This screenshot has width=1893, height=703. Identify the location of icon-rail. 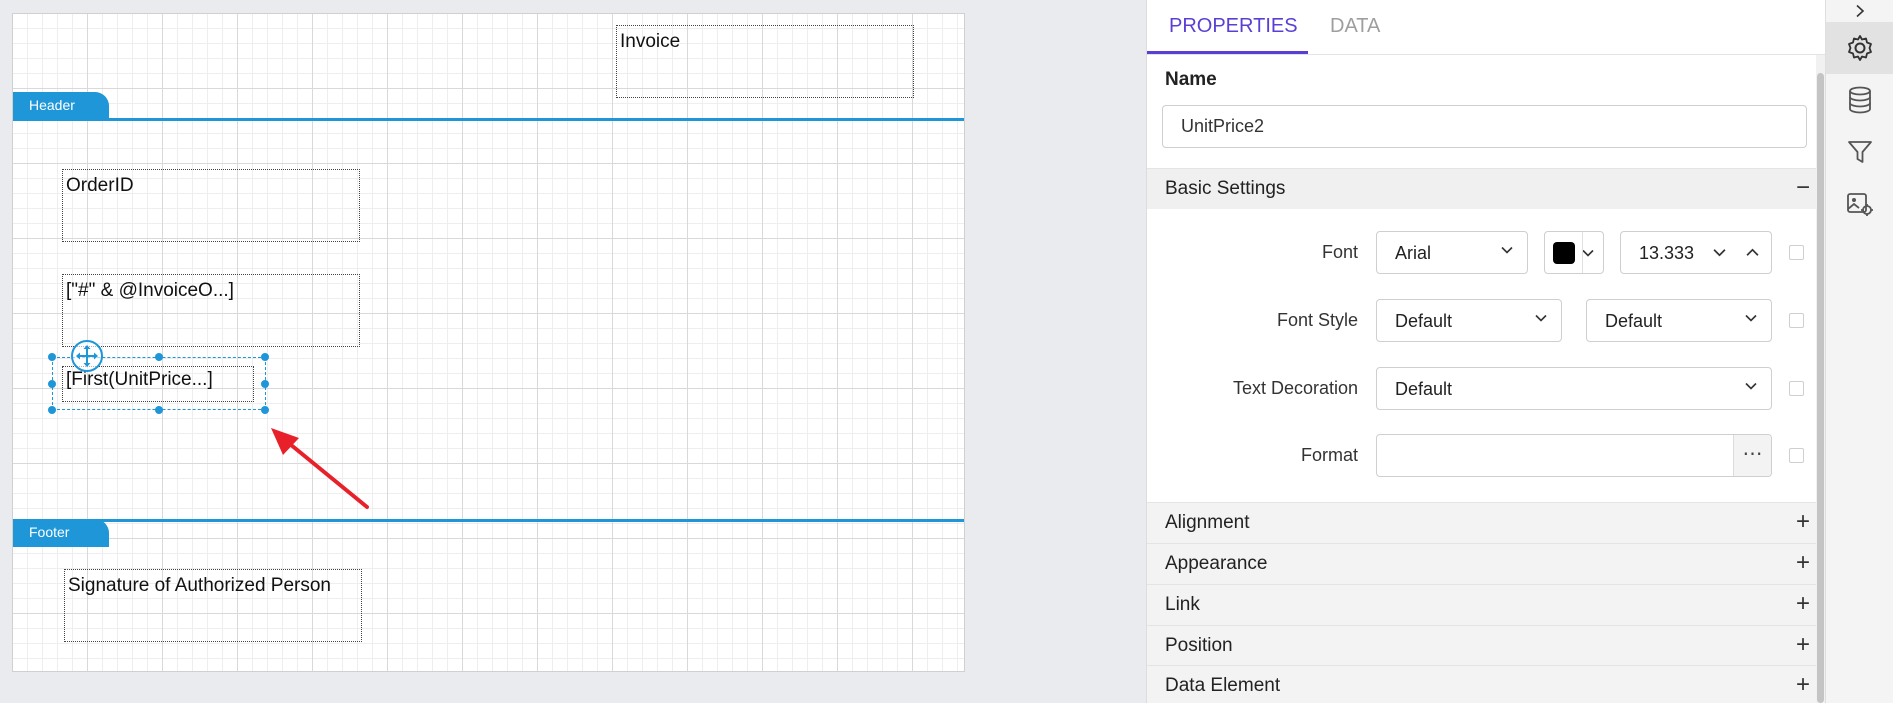
(1859, 351).